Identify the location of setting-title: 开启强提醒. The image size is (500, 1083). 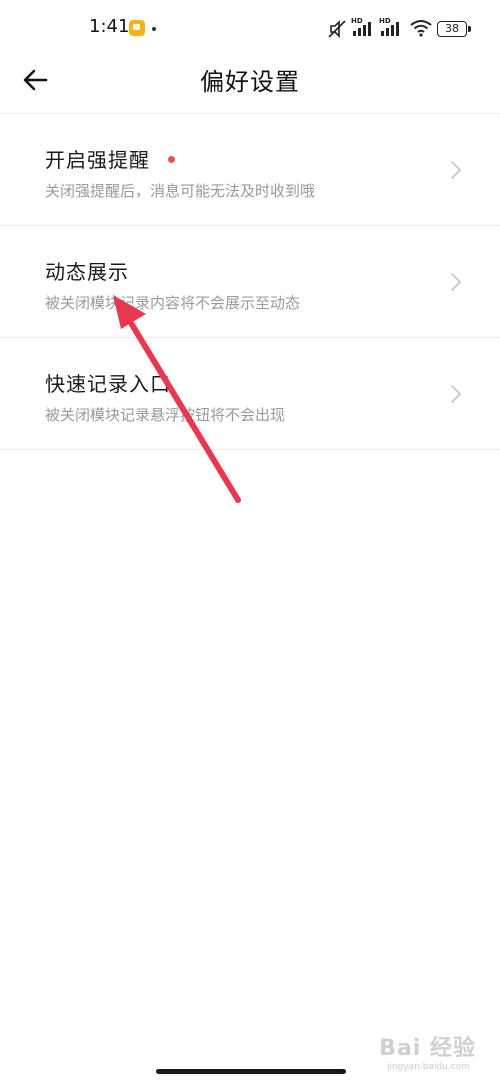
(110, 158).